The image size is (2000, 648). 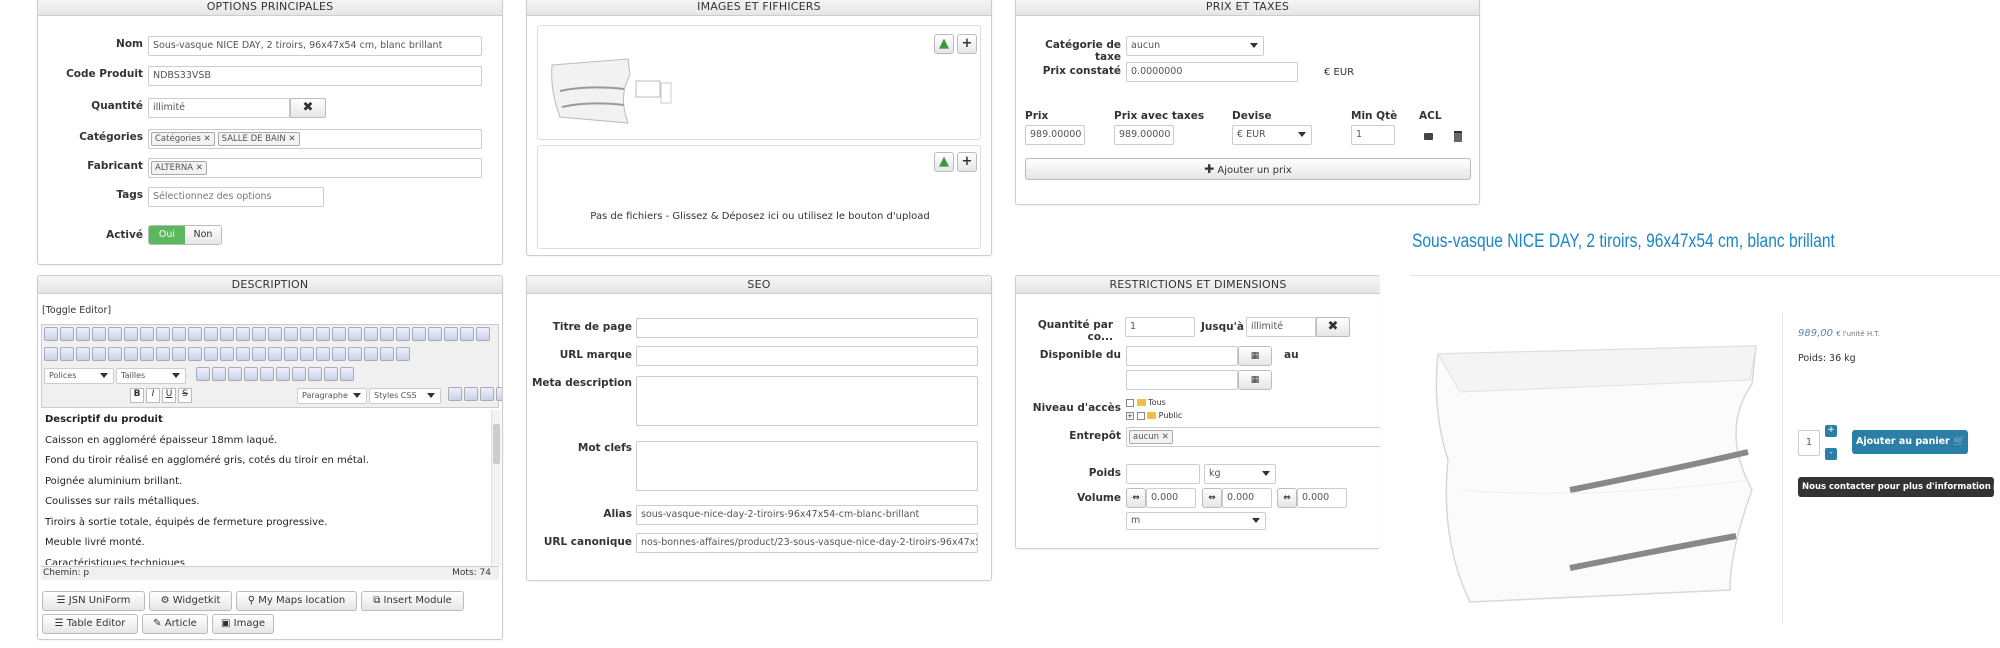 I want to click on add-price-button: ✚ Ajouter un prix, so click(x=1248, y=169).